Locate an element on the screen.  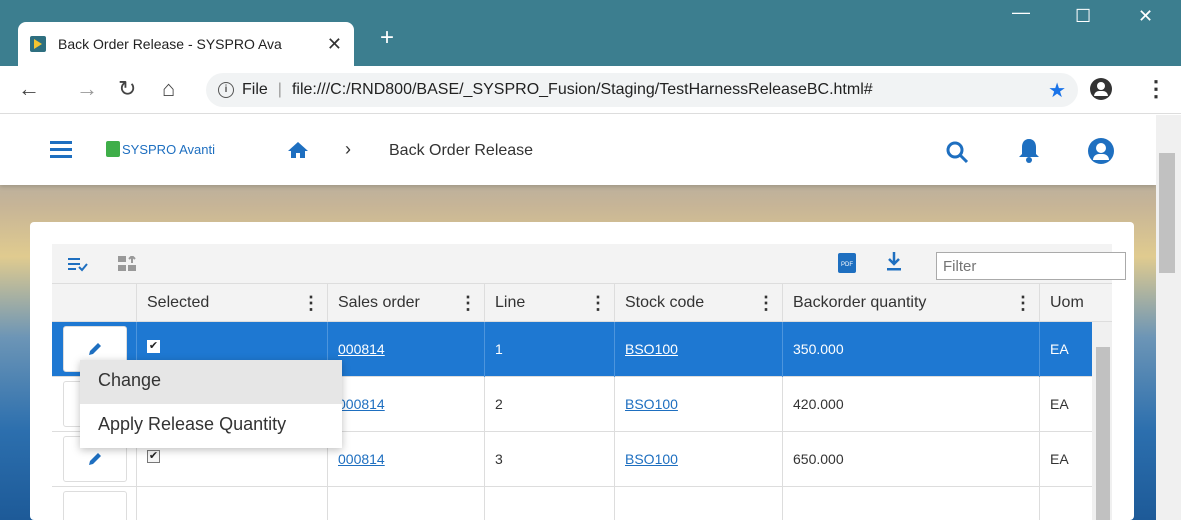
backorder-quantity-cell is located at coordinates (910, 503).